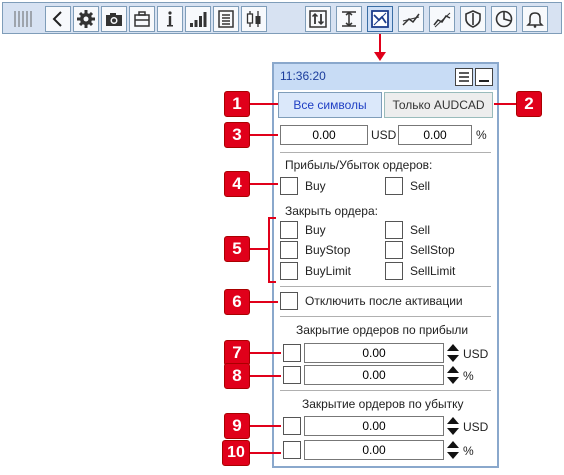 The image size is (564, 475). Describe the element at coordinates (433, 271) in the screenshot. I see `close-selllimit-label: SellLimit` at that location.